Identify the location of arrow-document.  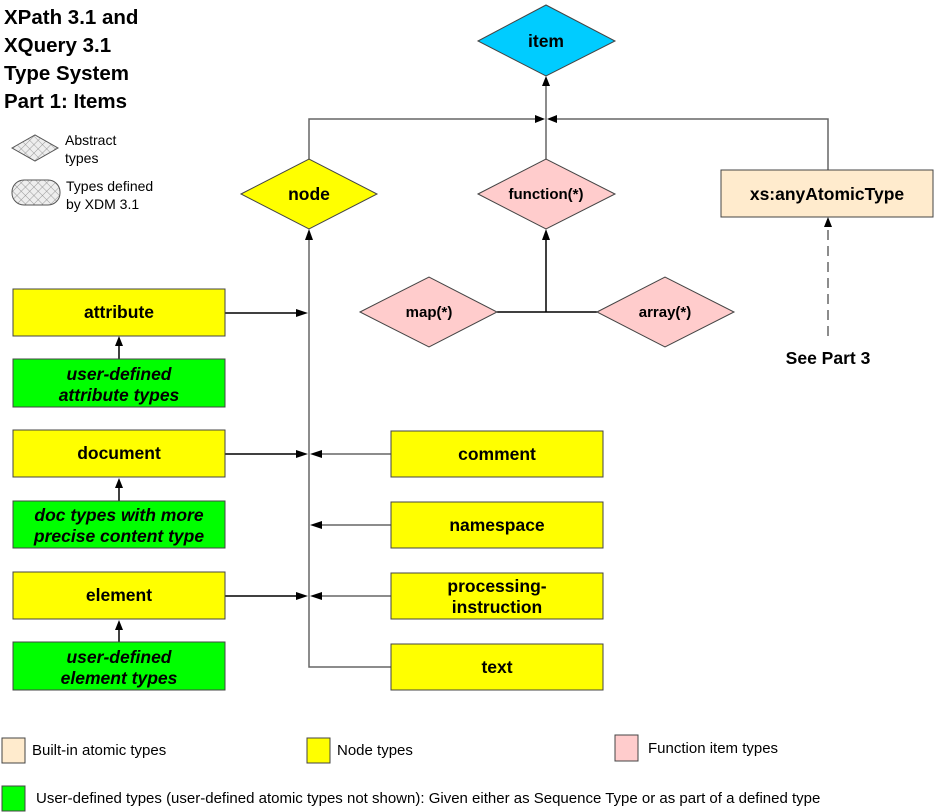
(302, 454).